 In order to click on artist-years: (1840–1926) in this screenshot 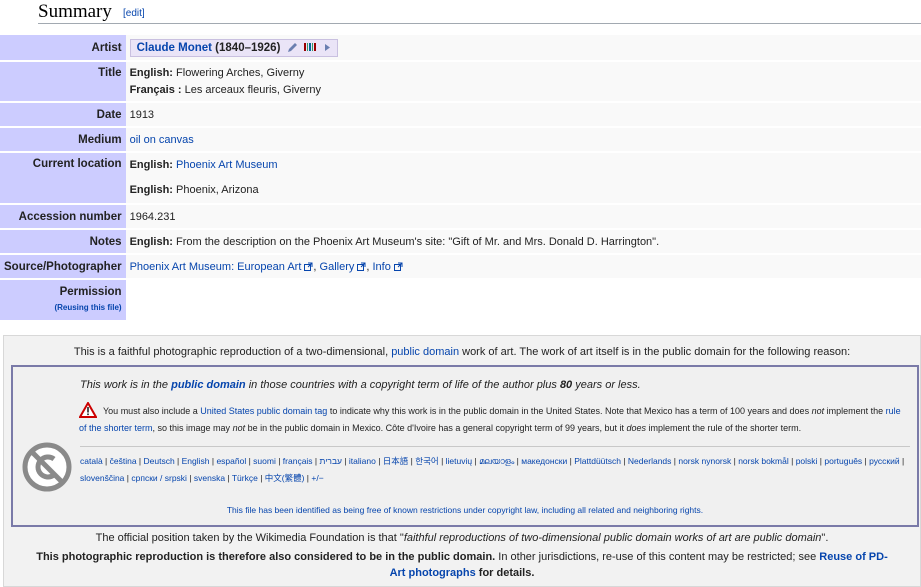, I will do `click(248, 47)`.